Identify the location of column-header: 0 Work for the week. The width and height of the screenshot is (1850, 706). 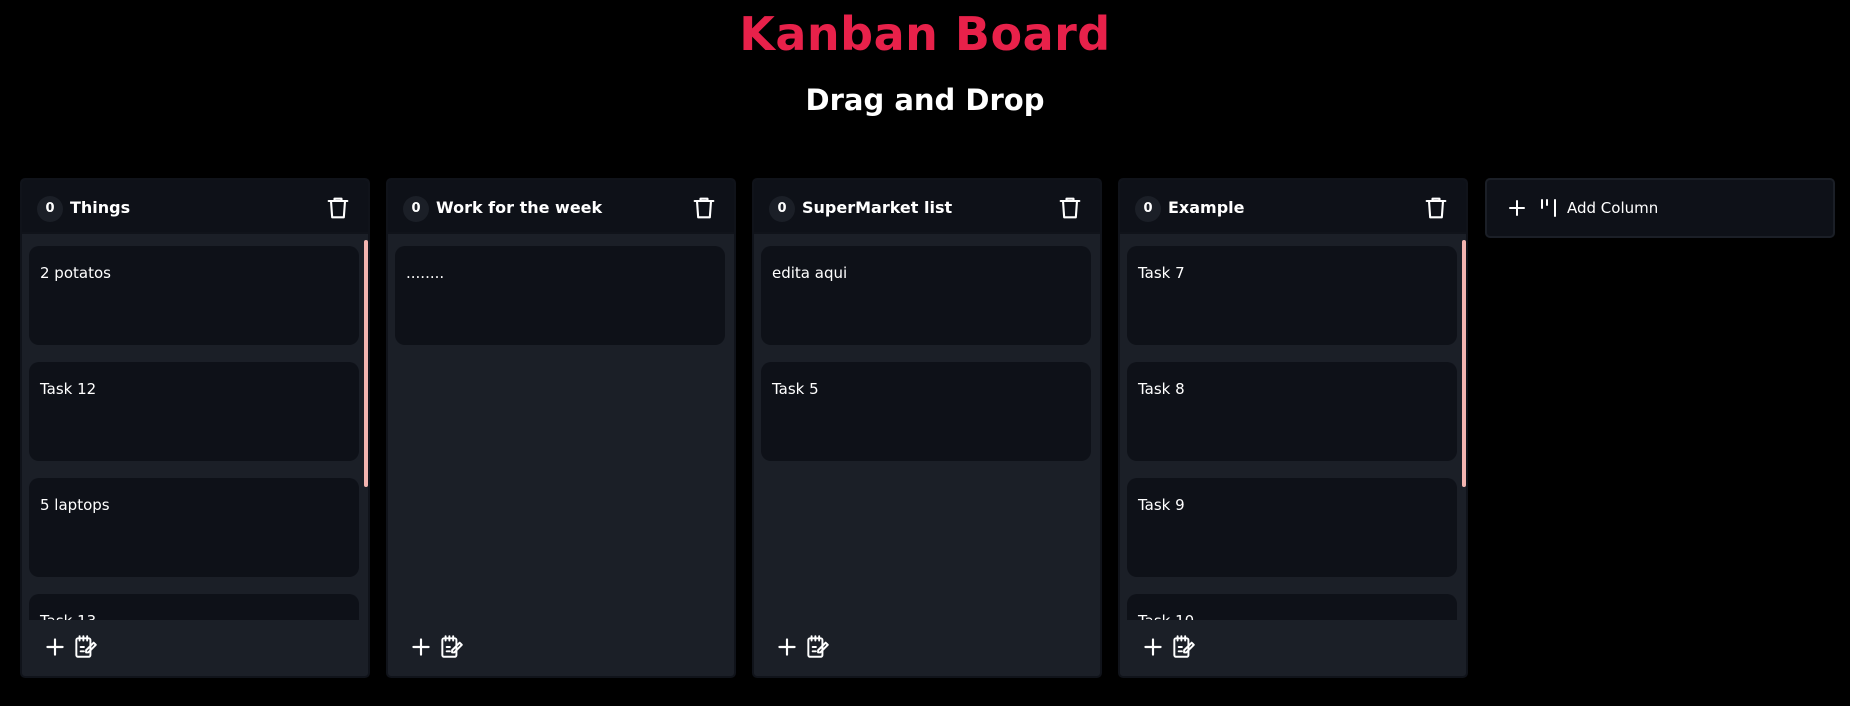
(561, 207).